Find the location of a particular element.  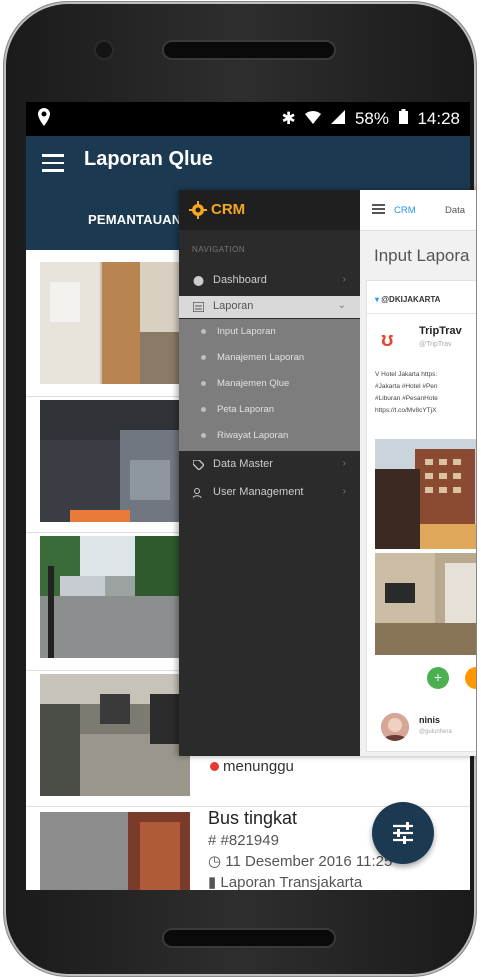

crm-topbar: CRM Data is located at coordinates (418, 210).